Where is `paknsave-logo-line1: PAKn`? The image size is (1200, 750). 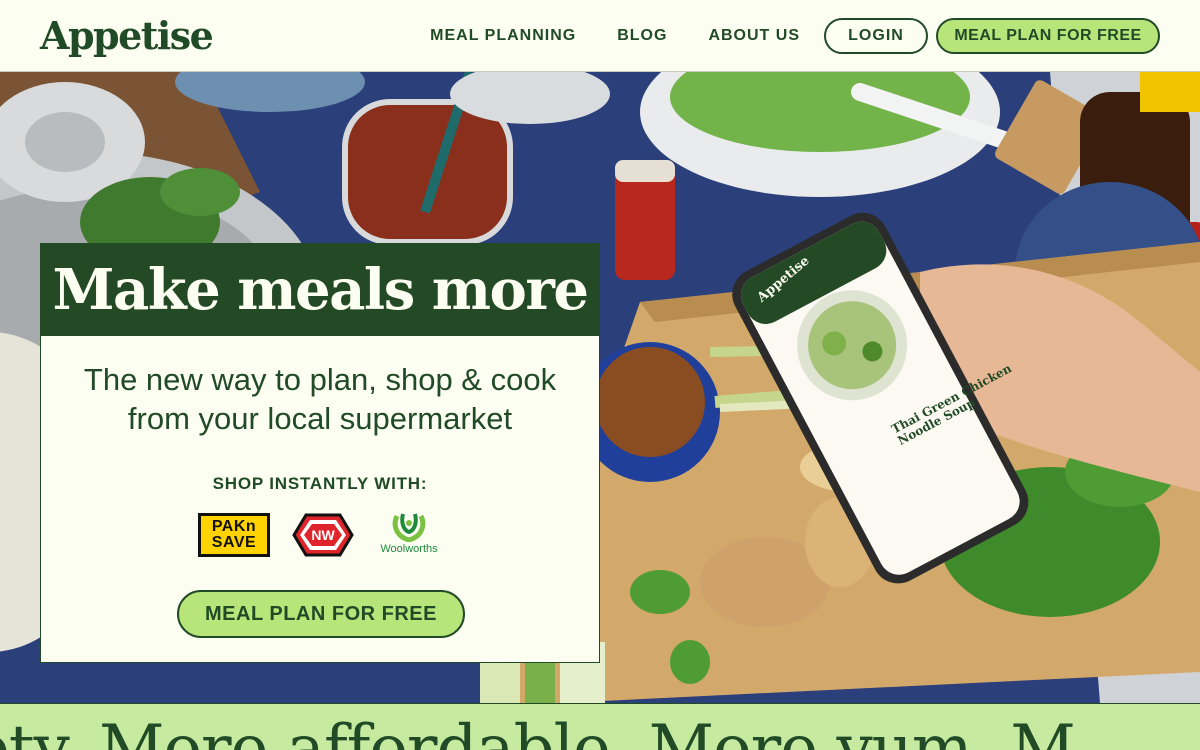
paknsave-logo-line1: PAKn is located at coordinates (234, 526).